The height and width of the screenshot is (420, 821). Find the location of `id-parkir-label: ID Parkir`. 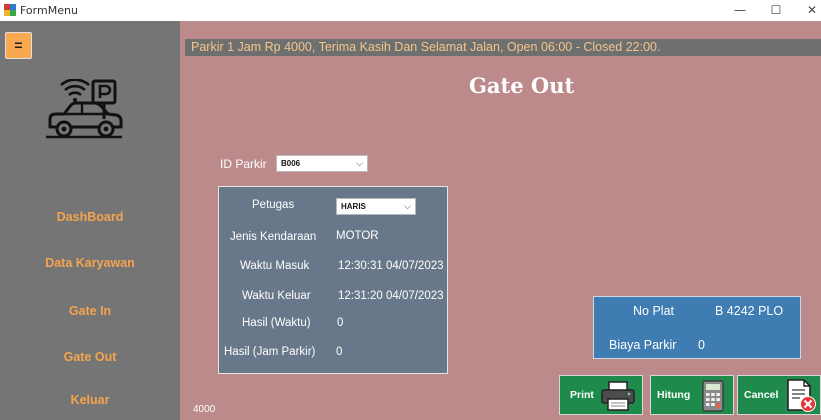

id-parkir-label: ID Parkir is located at coordinates (243, 164).